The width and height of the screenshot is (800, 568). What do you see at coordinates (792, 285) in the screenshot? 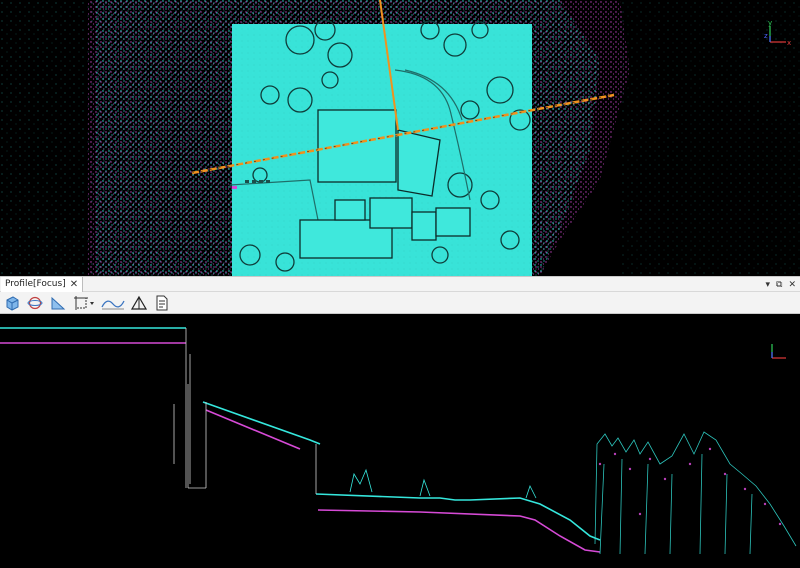
I see `panel-close-icon: ✕` at bounding box center [792, 285].